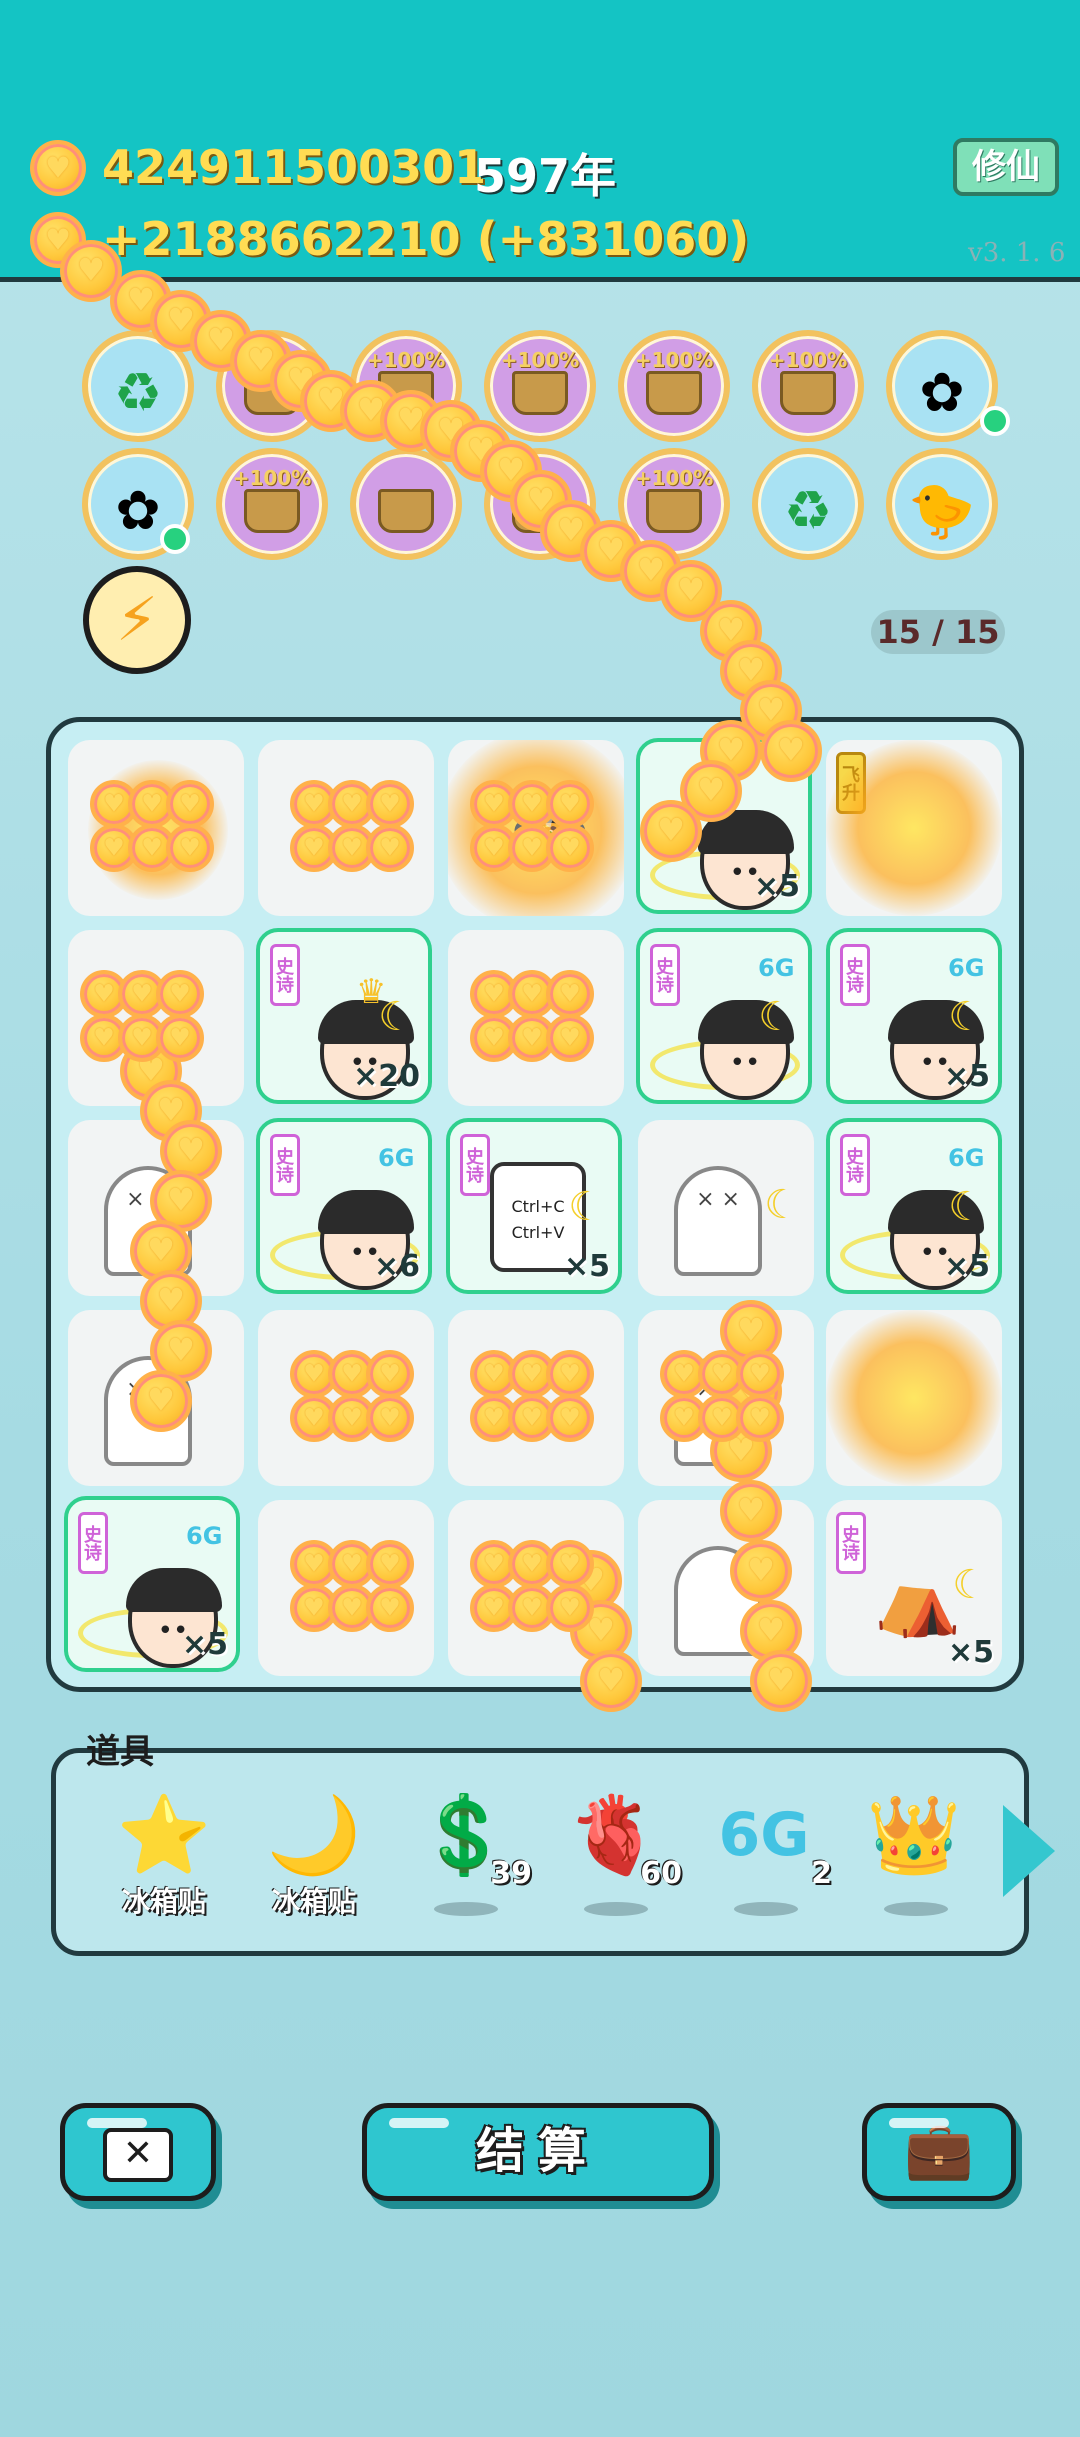  Describe the element at coordinates (313, 1901) in the screenshot. I see `prop-label: 冰箱贴` at that location.